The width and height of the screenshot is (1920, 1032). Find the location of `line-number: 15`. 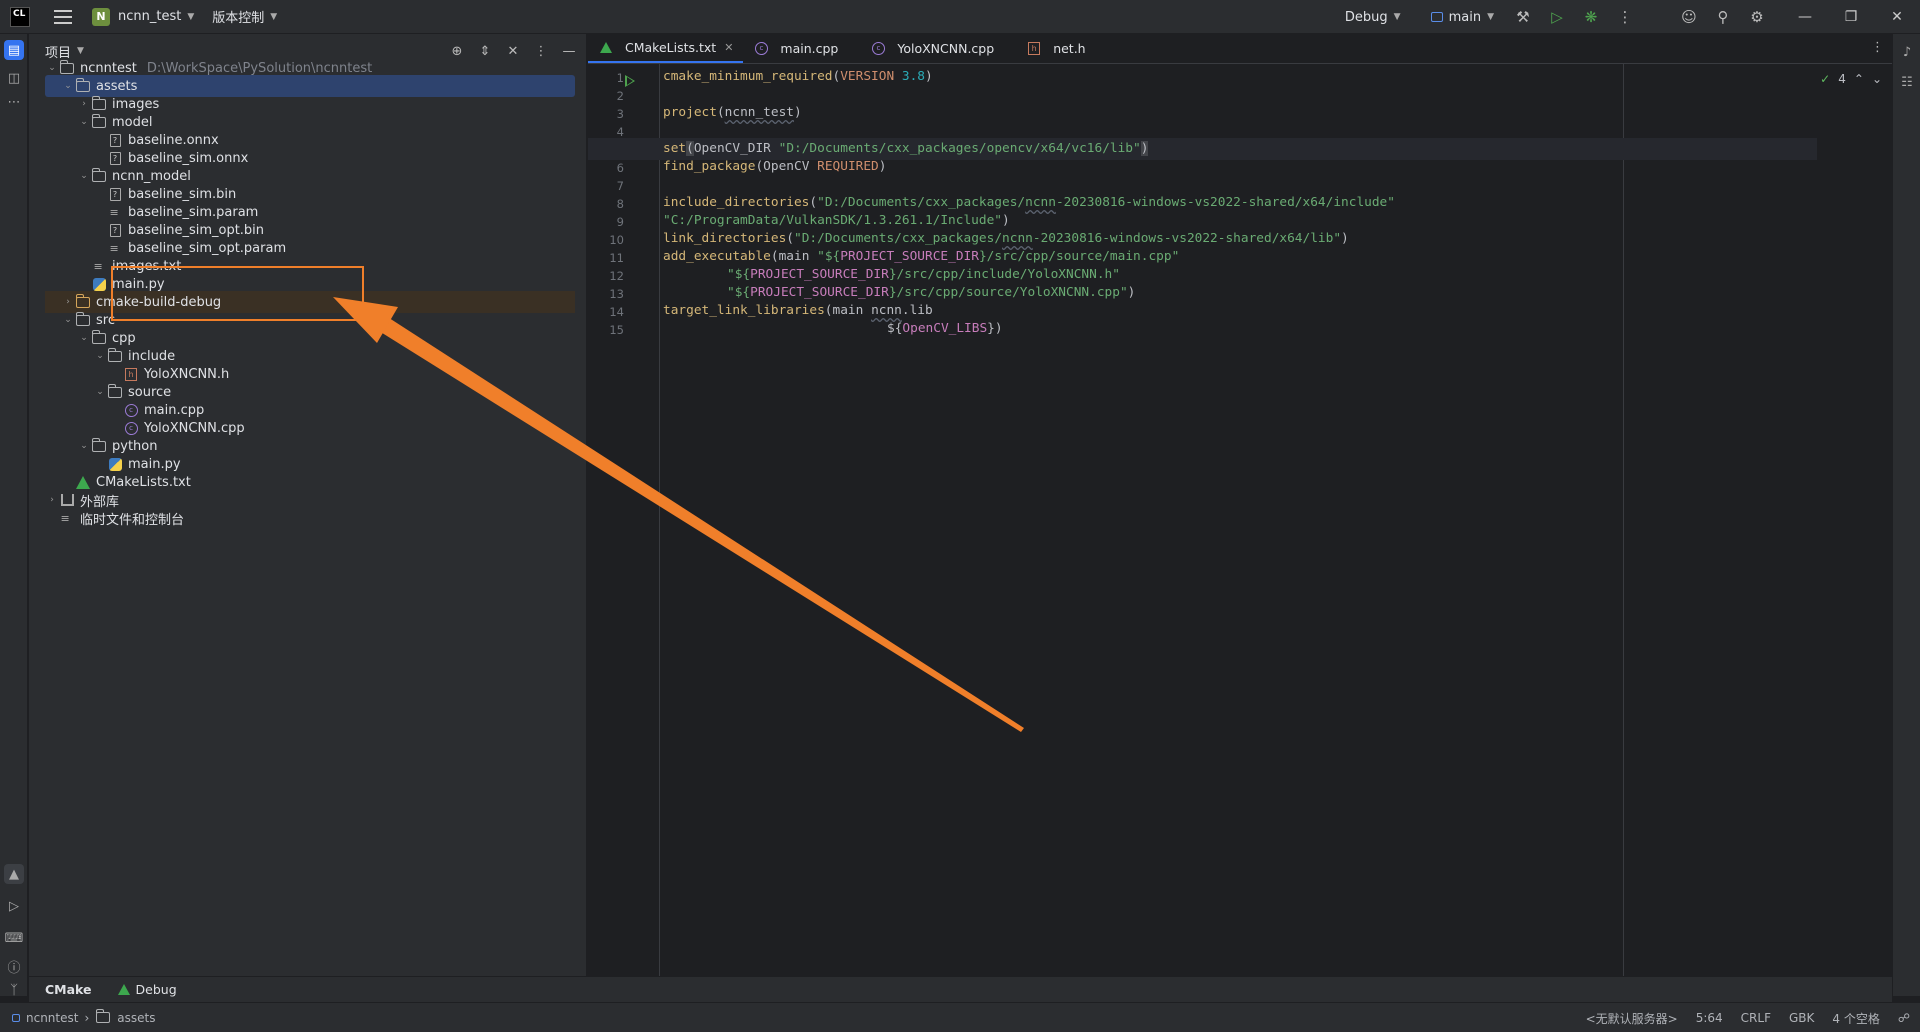

line-number: 15 is located at coordinates (616, 330).